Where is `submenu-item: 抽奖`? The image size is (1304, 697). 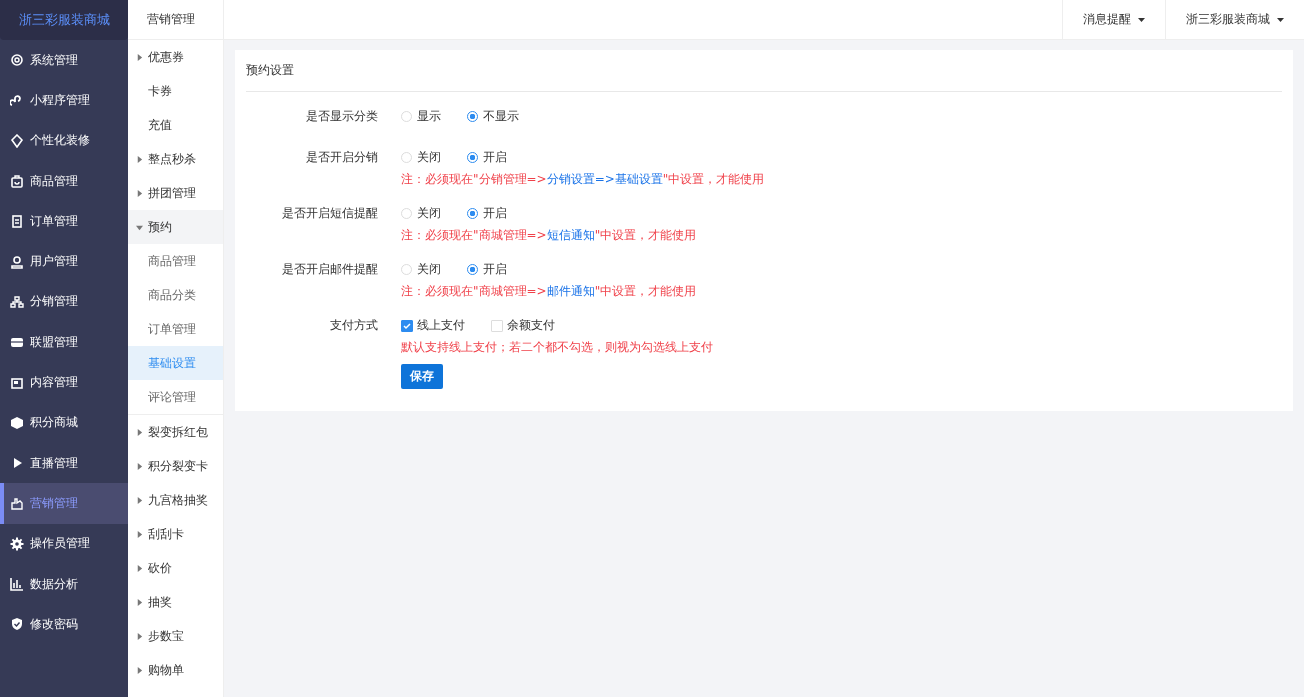 submenu-item: 抽奖 is located at coordinates (175, 602).